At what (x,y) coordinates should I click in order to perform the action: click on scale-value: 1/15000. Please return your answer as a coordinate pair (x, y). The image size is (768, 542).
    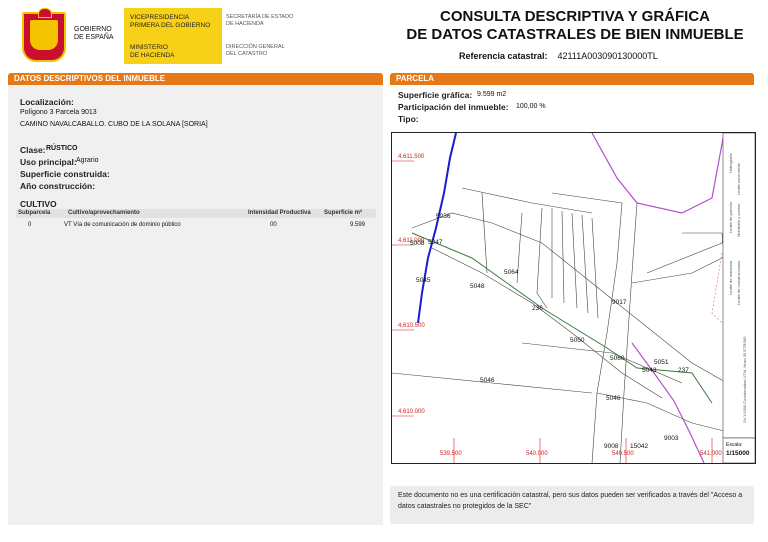
    Looking at the image, I should click on (738, 453).